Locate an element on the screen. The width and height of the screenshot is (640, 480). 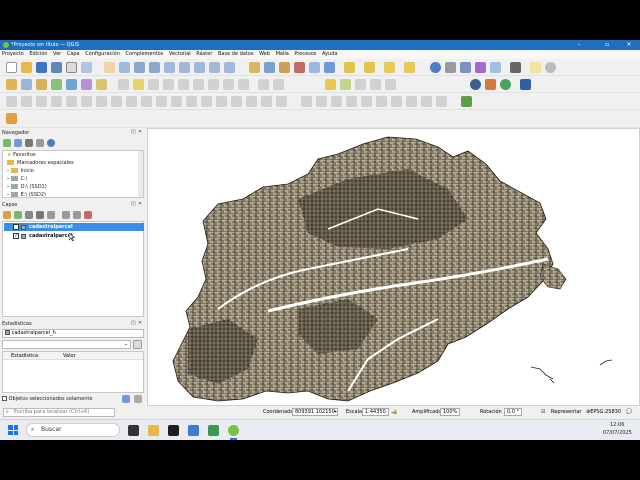
cut-features-icon is located at coordinates (213, 84).